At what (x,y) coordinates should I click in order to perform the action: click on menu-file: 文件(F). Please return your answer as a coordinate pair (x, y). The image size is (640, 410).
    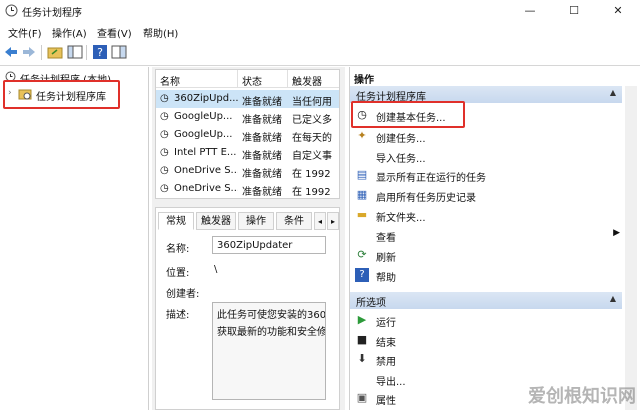
    Looking at the image, I should click on (25, 32).